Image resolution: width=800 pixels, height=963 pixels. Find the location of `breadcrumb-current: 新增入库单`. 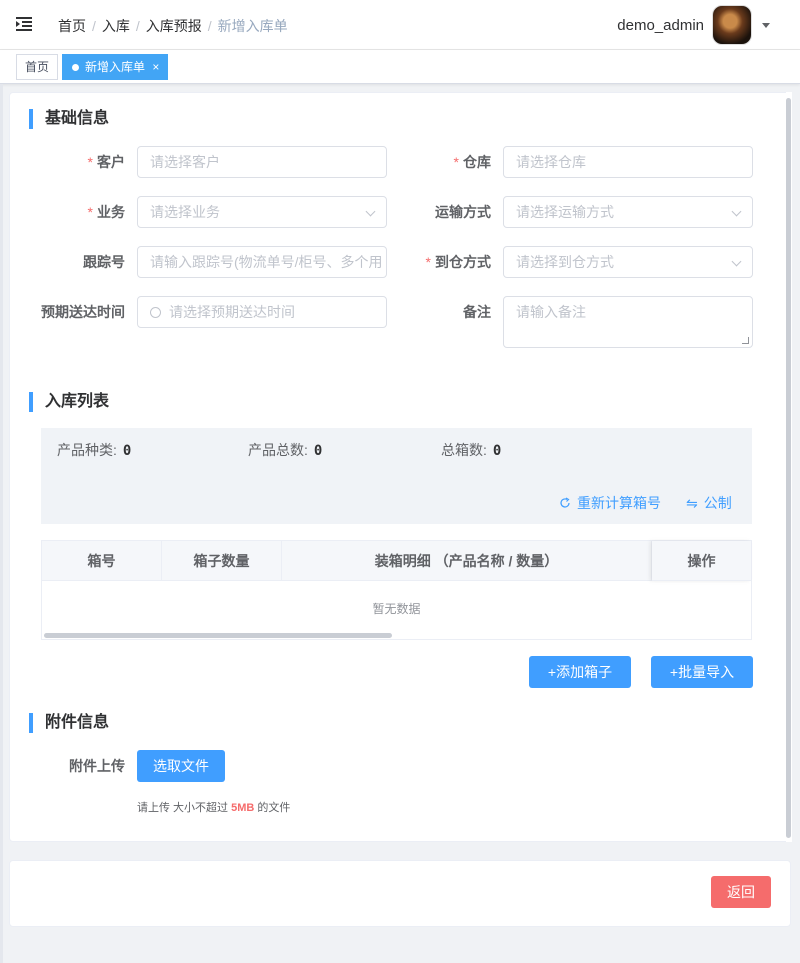

breadcrumb-current: 新增入库单 is located at coordinates (252, 26).